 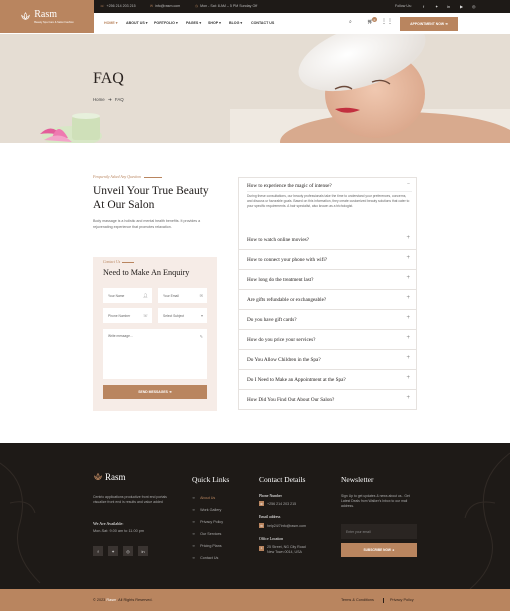 I want to click on faq-item: How do you price your services? +, so click(x=327, y=340).